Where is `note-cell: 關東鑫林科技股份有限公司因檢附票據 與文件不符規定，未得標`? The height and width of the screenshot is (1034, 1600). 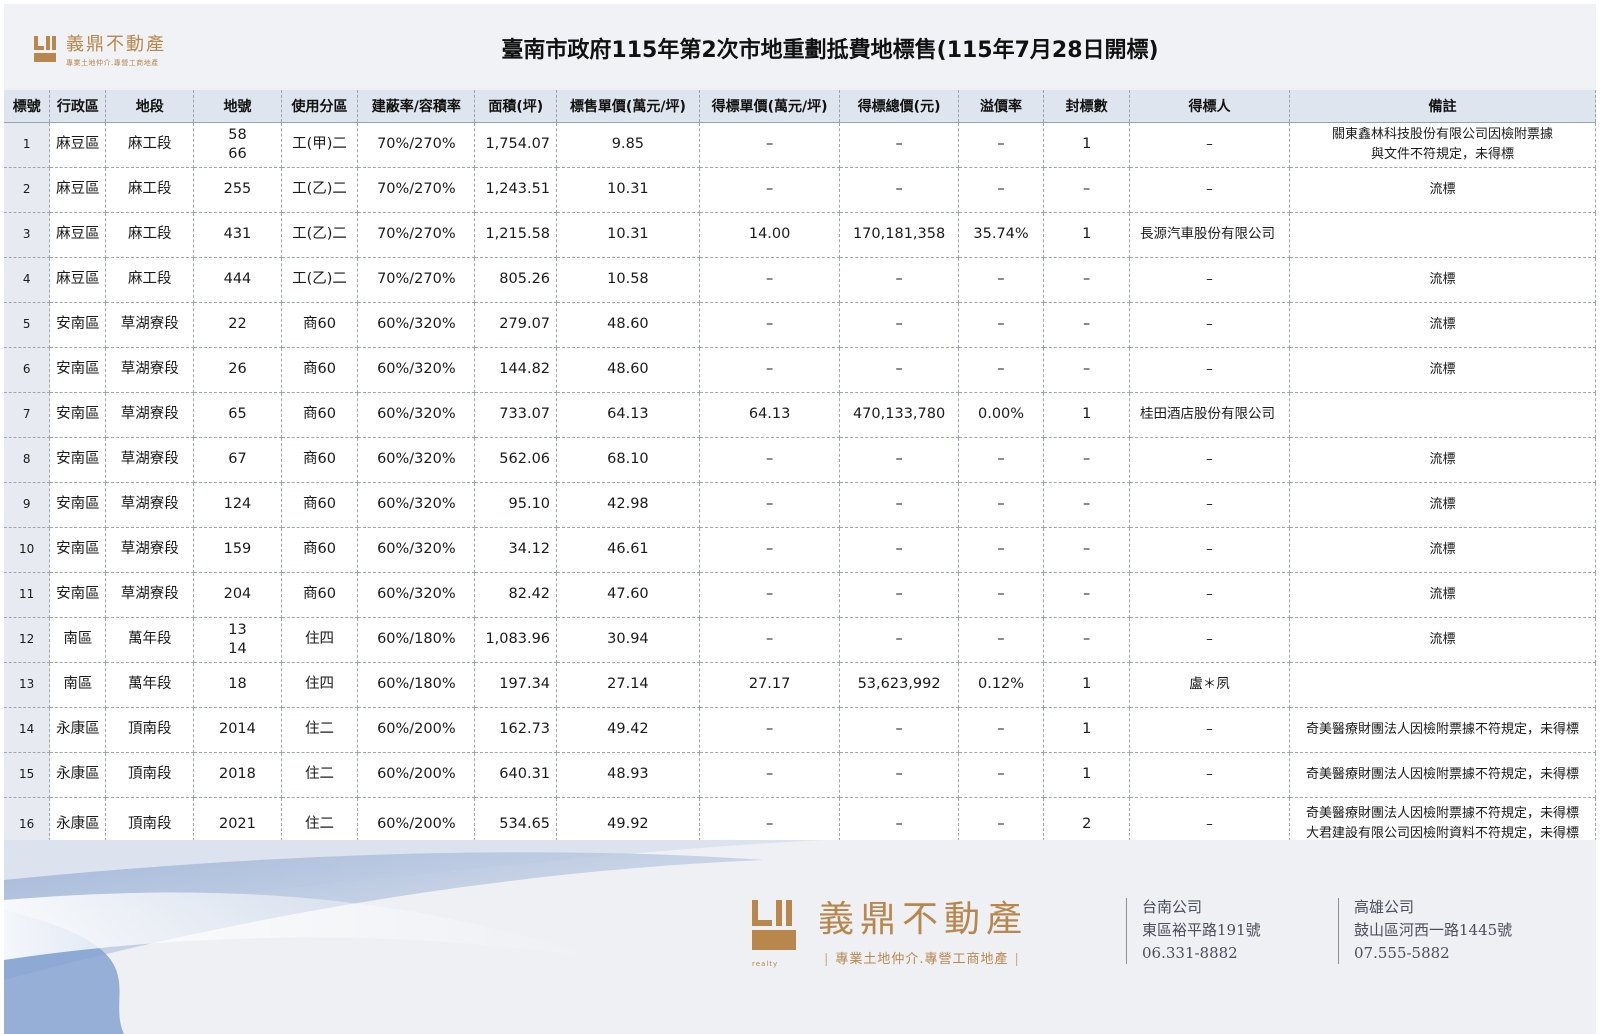 note-cell: 關東鑫林科技股份有限公司因檢附票據 與文件不符規定，未得標 is located at coordinates (1442, 145).